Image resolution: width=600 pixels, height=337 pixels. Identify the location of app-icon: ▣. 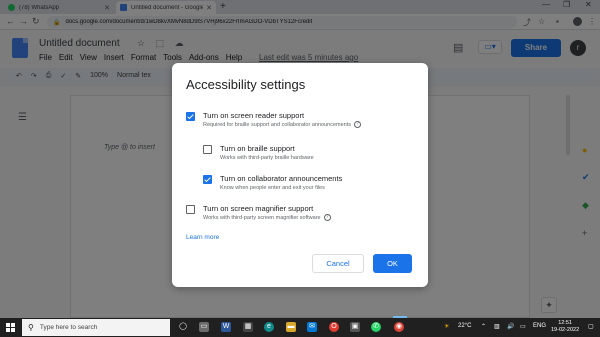
(355, 327).